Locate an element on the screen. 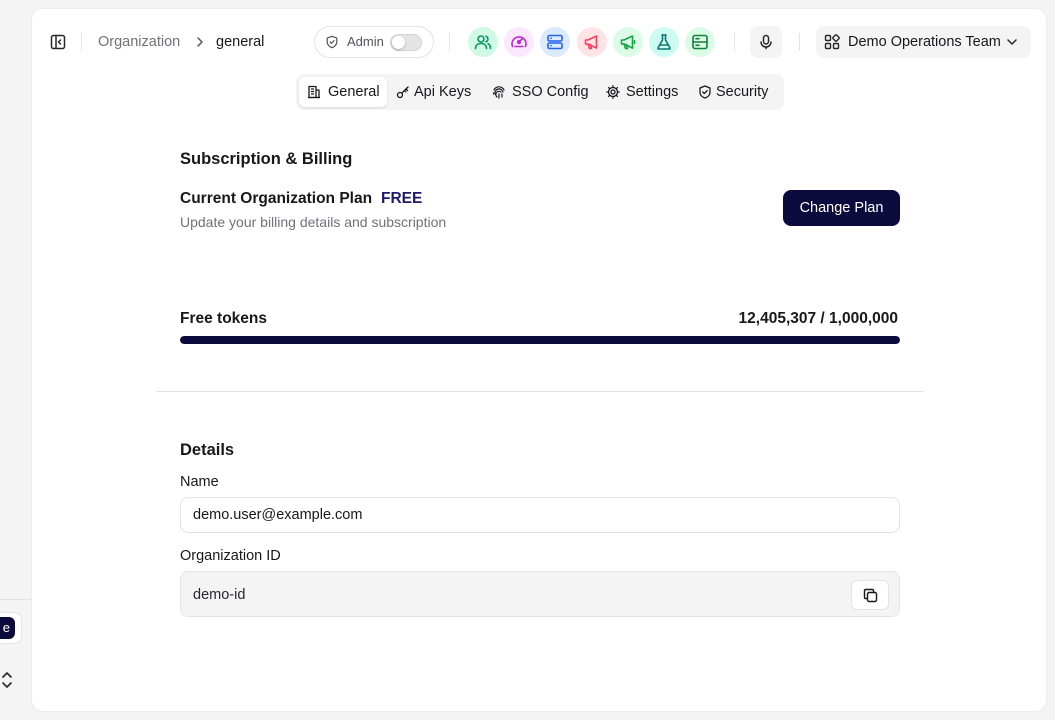  shield-check-icon is located at coordinates (705, 92).